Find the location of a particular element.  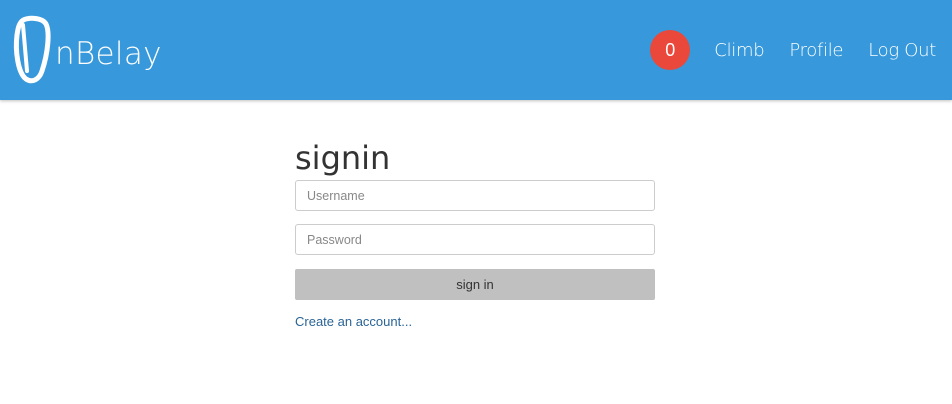

username-input is located at coordinates (475, 195).